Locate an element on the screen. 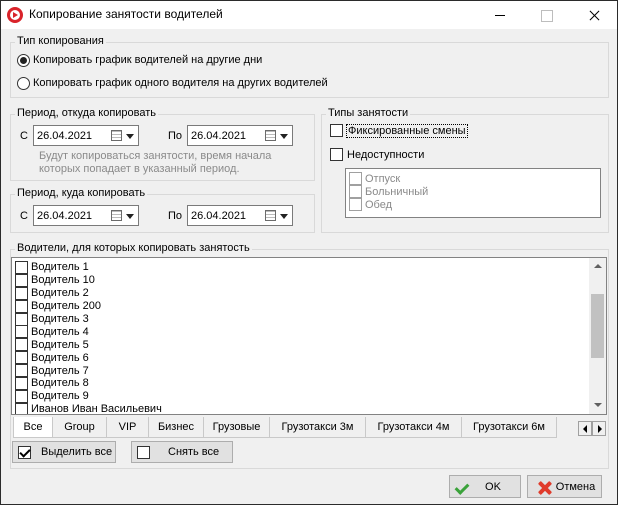 The image size is (618, 505). vertical-scrollbar is located at coordinates (597, 336).